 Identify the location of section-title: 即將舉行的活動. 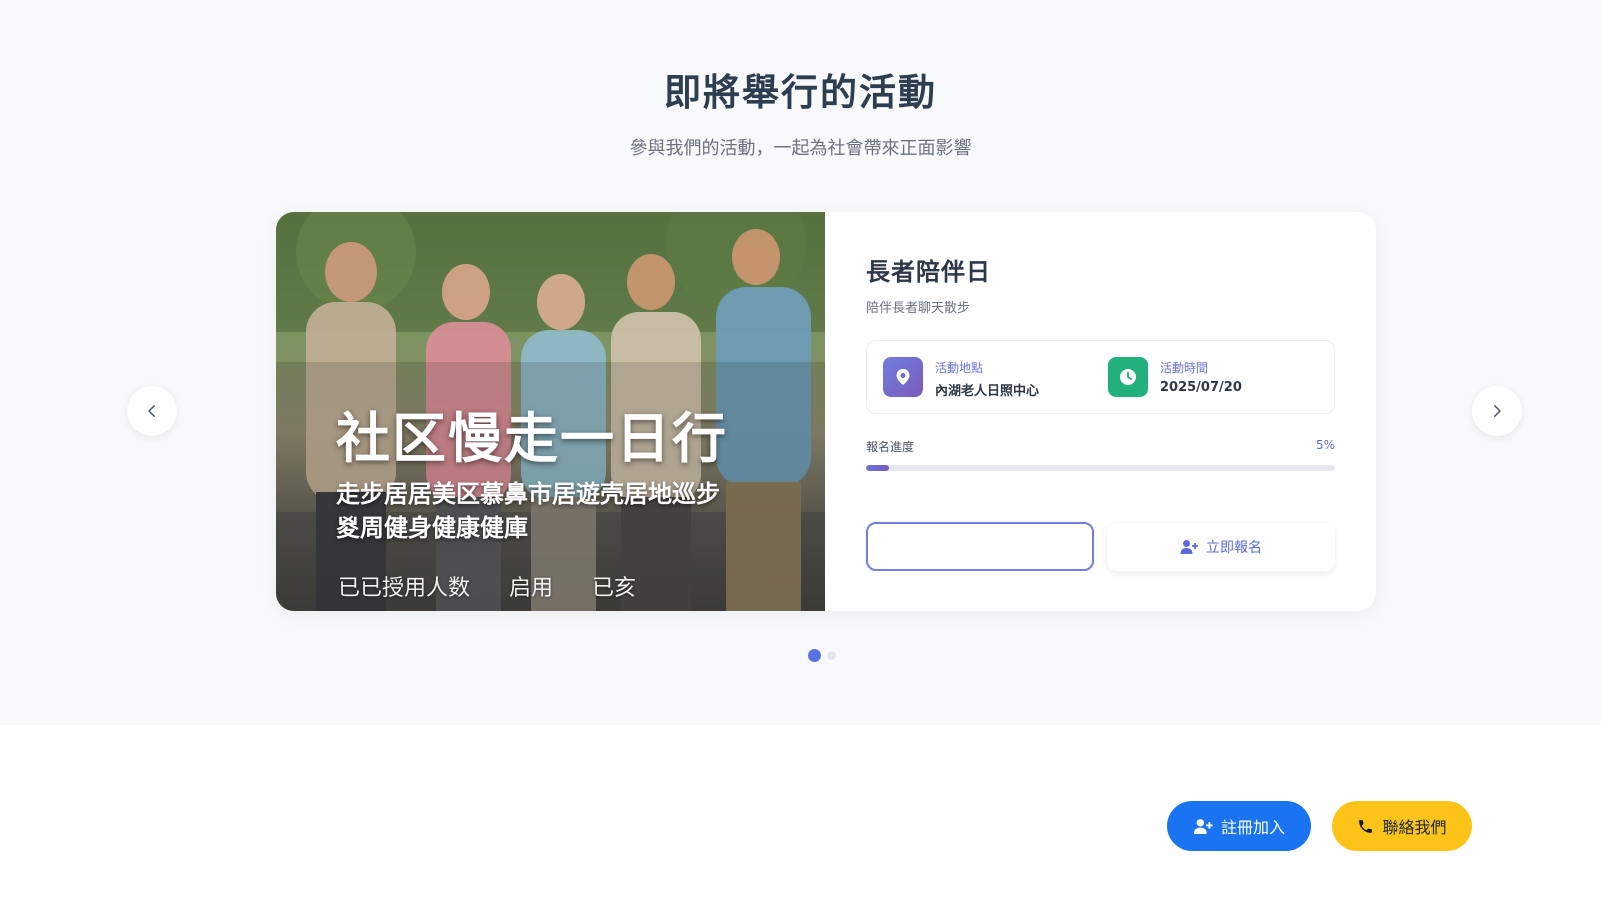
(800, 92).